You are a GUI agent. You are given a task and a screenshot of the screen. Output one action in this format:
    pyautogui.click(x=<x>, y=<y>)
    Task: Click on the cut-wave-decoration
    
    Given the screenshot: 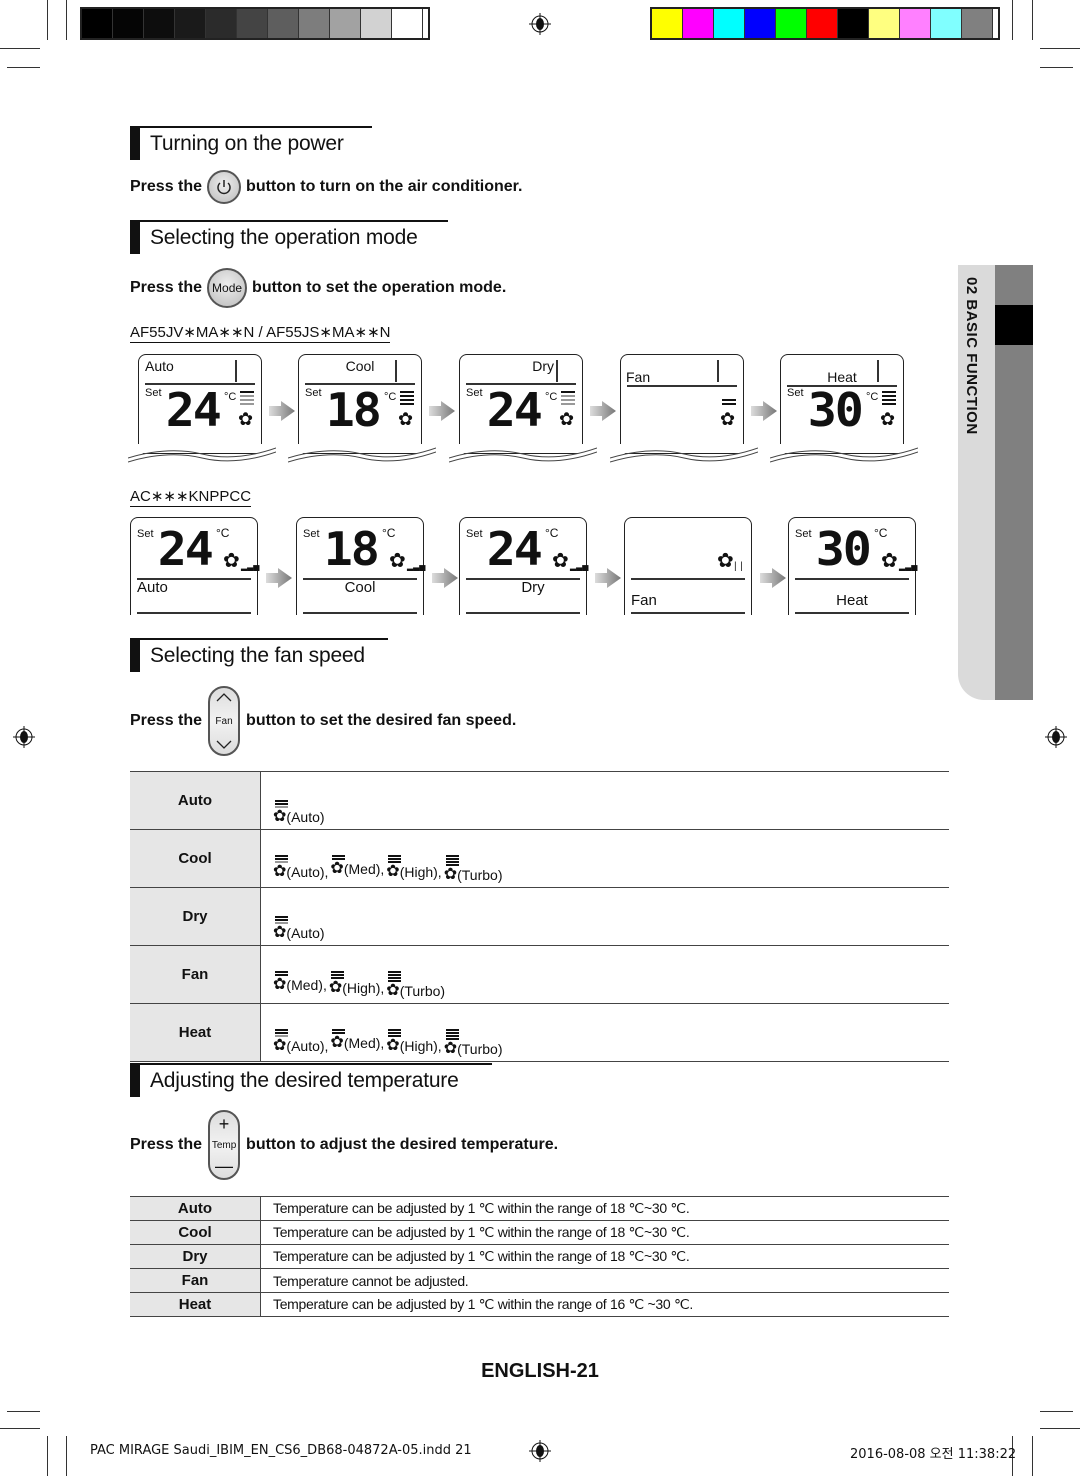 What is the action you would take?
    pyautogui.click(x=844, y=453)
    